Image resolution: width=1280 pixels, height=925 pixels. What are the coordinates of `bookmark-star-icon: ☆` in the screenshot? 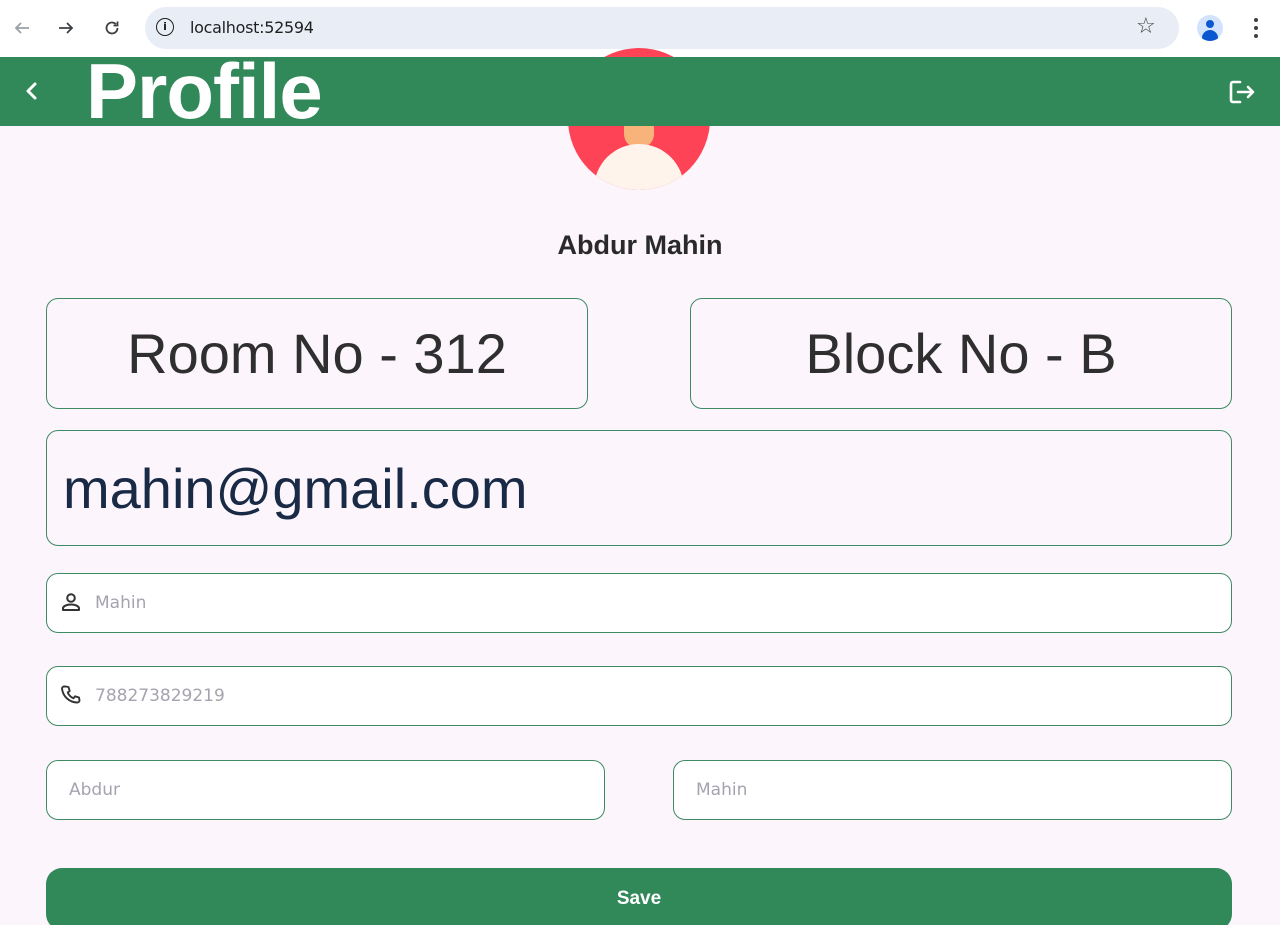 It's located at (1146, 26).